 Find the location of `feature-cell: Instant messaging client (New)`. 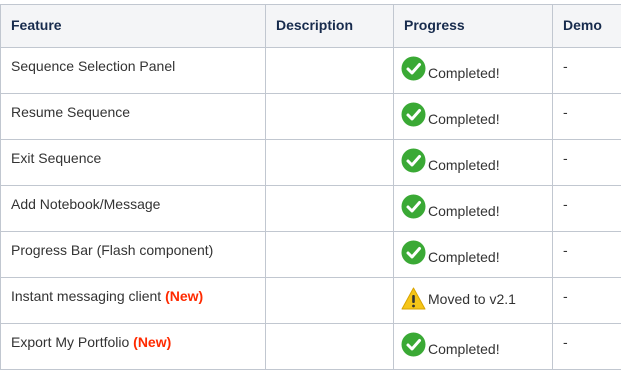

feature-cell: Instant messaging client (New) is located at coordinates (133, 300).